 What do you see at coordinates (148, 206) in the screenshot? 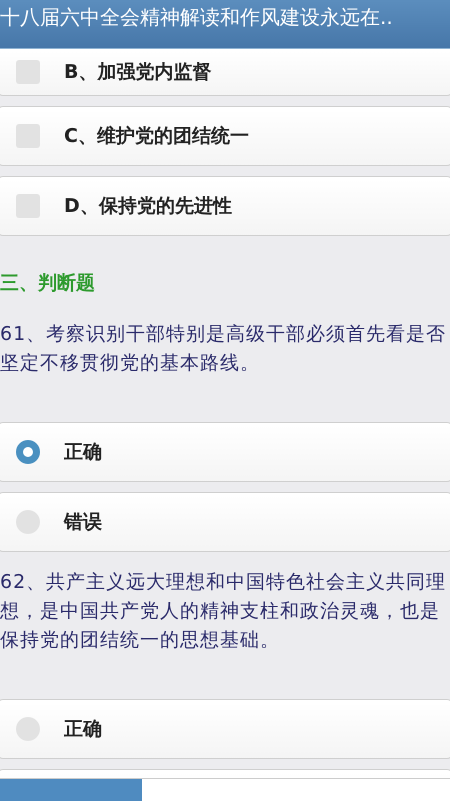
I see `option-label: D、保持党的先进性` at bounding box center [148, 206].